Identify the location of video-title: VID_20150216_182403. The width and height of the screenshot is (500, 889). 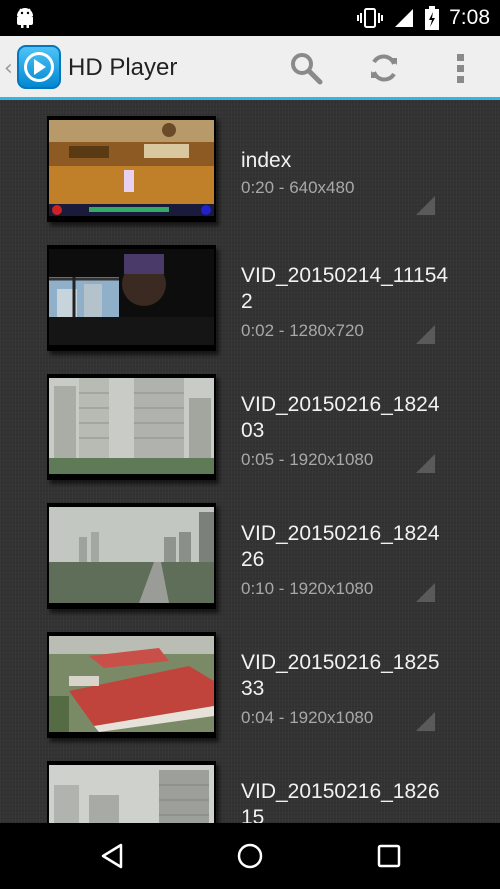
(340, 417).